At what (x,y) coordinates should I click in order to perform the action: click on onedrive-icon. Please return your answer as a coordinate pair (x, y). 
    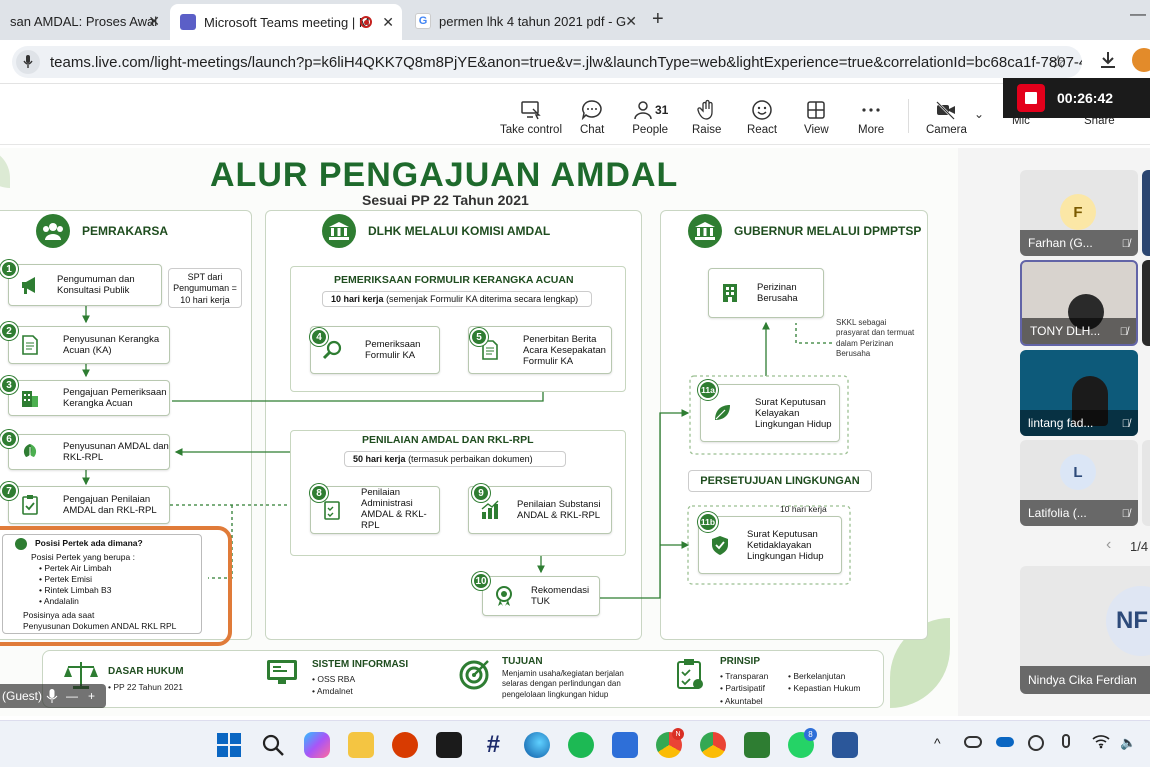
    Looking at the image, I should click on (1005, 742).